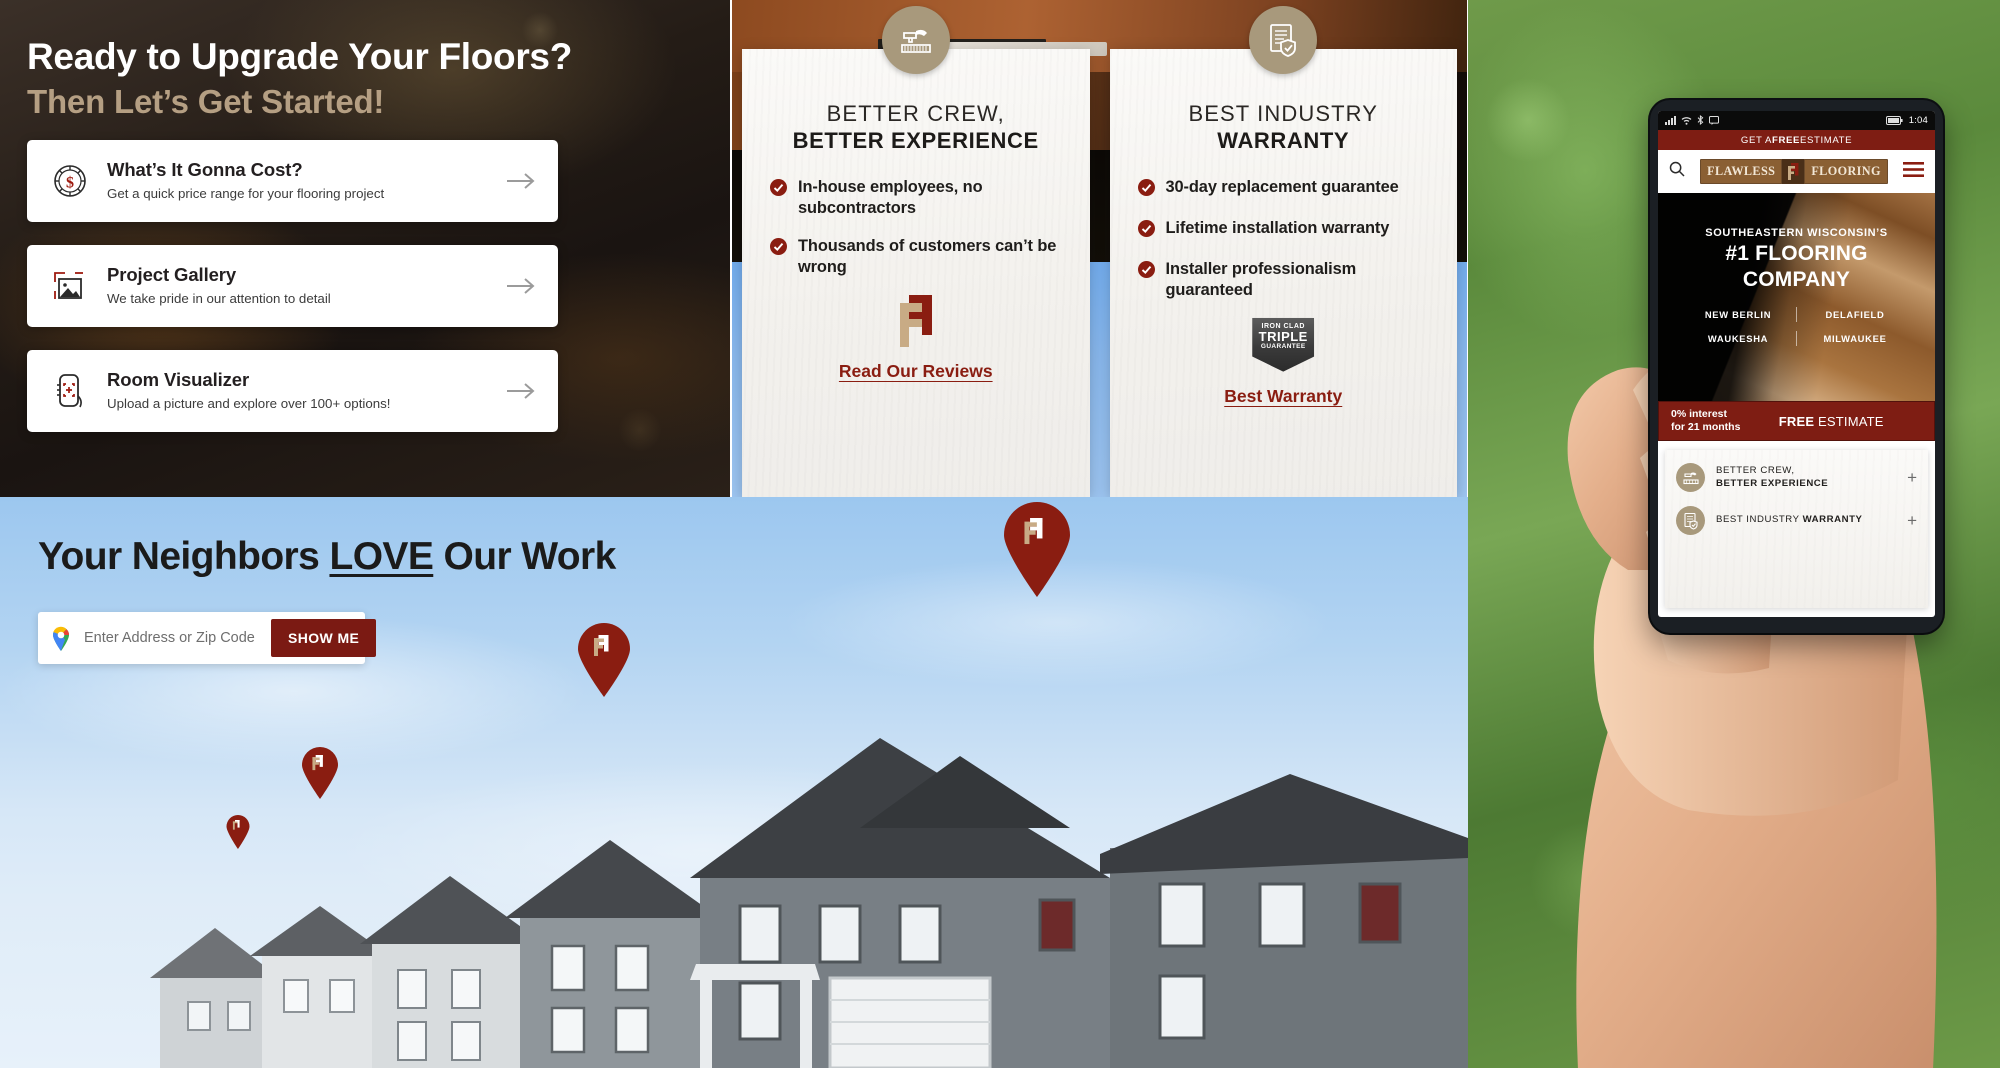 Image resolution: width=2000 pixels, height=1068 pixels. What do you see at coordinates (1700, 121) in the screenshot?
I see `bluetooth-icon` at bounding box center [1700, 121].